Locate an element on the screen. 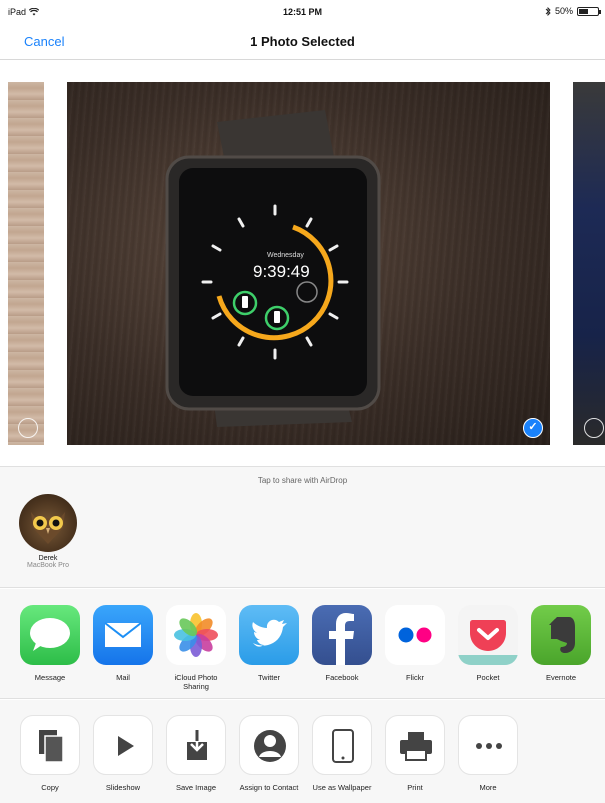  more-icon is located at coordinates (488, 745).